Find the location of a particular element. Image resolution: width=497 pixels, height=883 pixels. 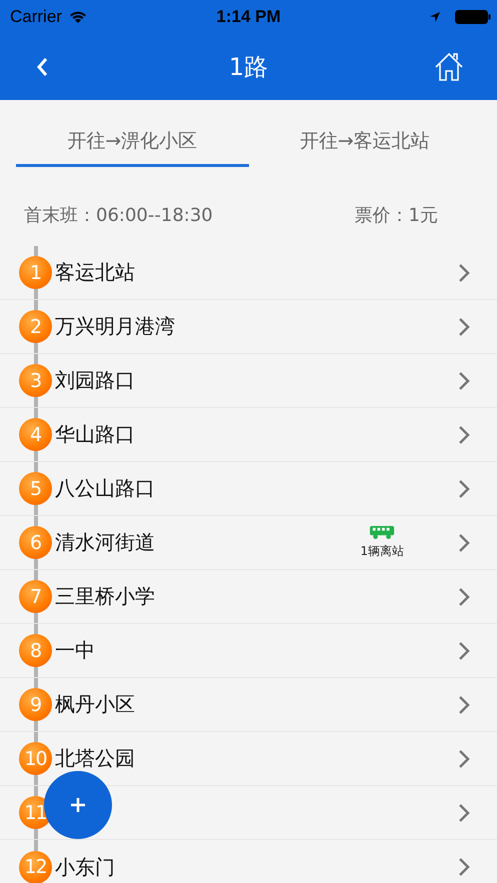

station-number: 3 is located at coordinates (35, 380).